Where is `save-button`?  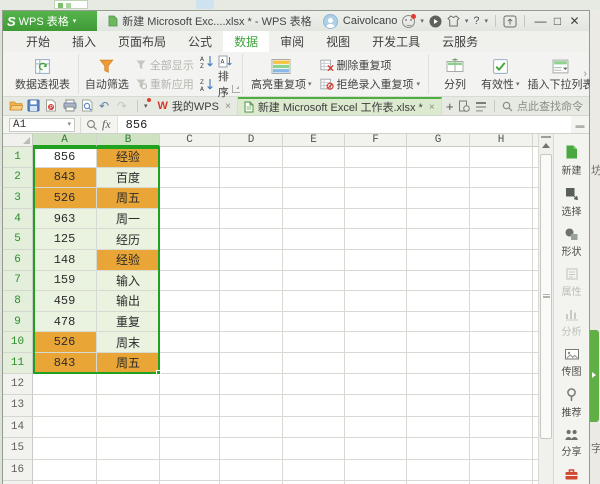
save-button is located at coordinates (34, 106).